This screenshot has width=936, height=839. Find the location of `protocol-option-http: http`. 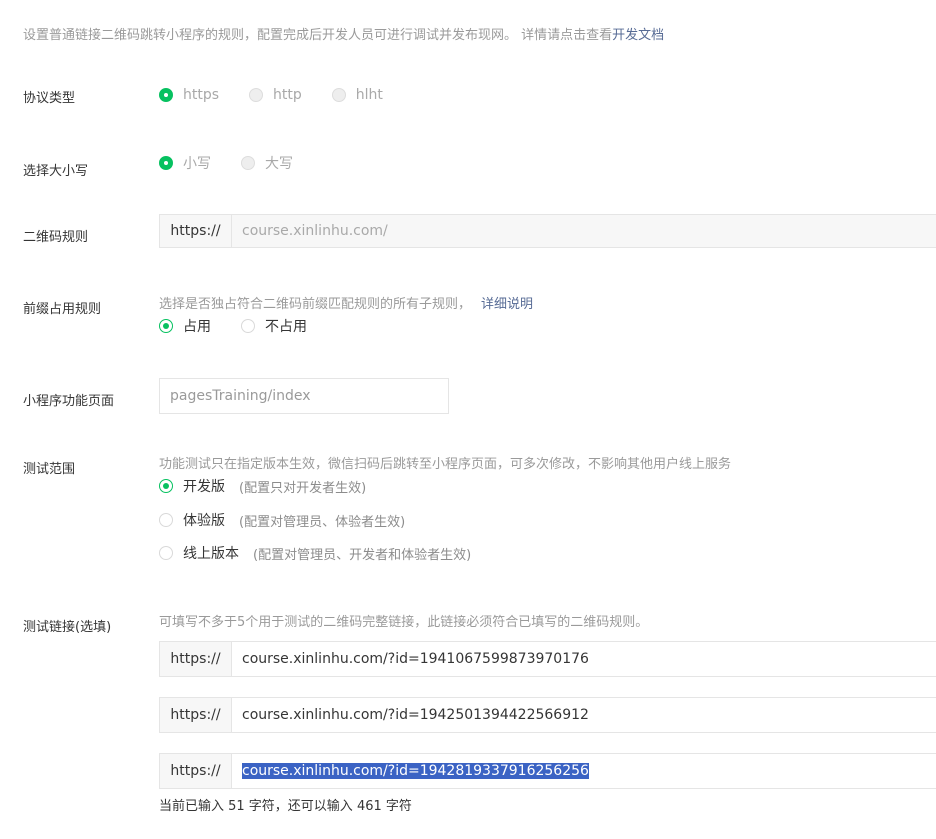

protocol-option-http: http is located at coordinates (275, 95).